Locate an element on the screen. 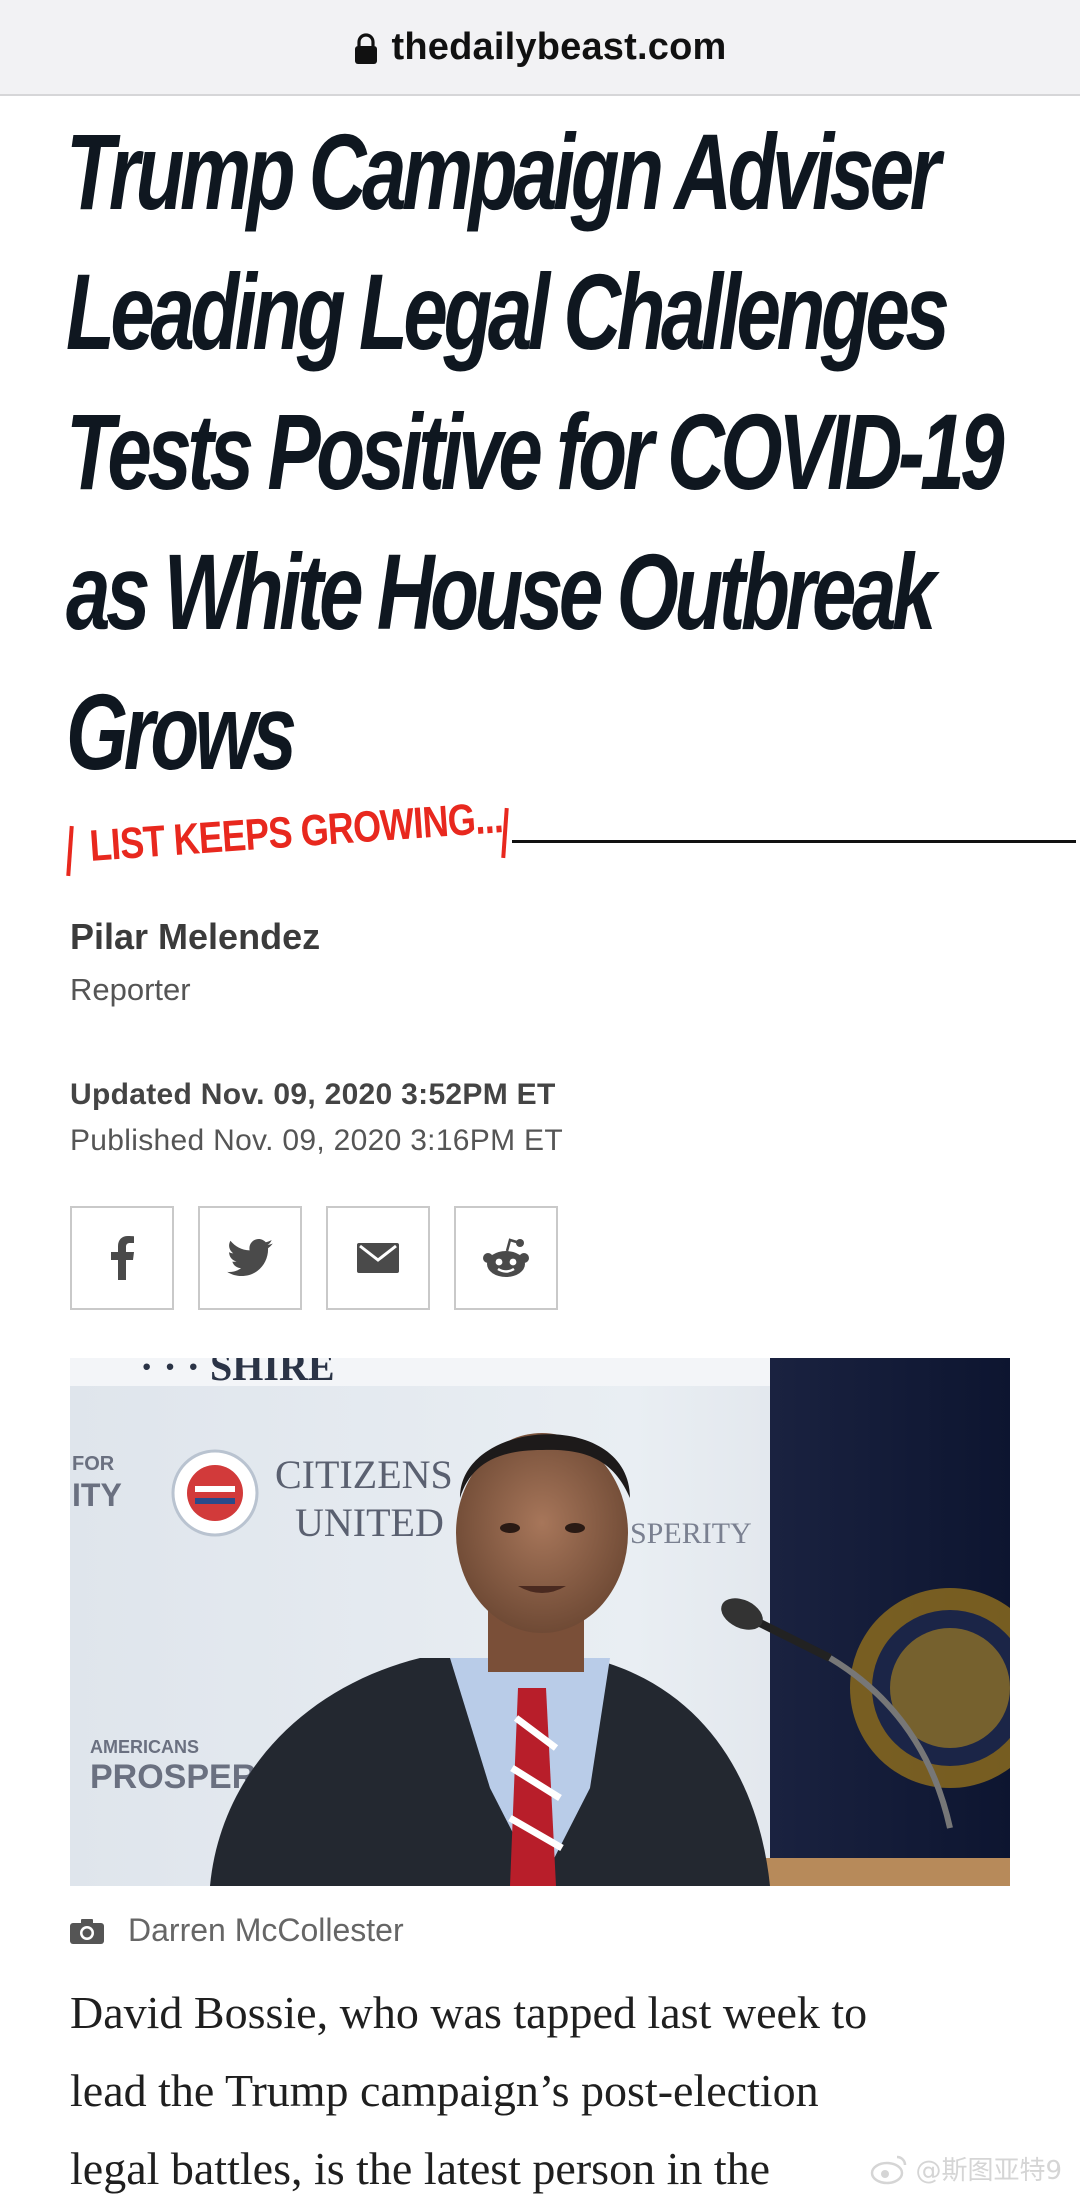 The image size is (1080, 2208). published-timestamp: Published Nov. 09, 2020 3:16PM ET is located at coordinates (316, 1140).